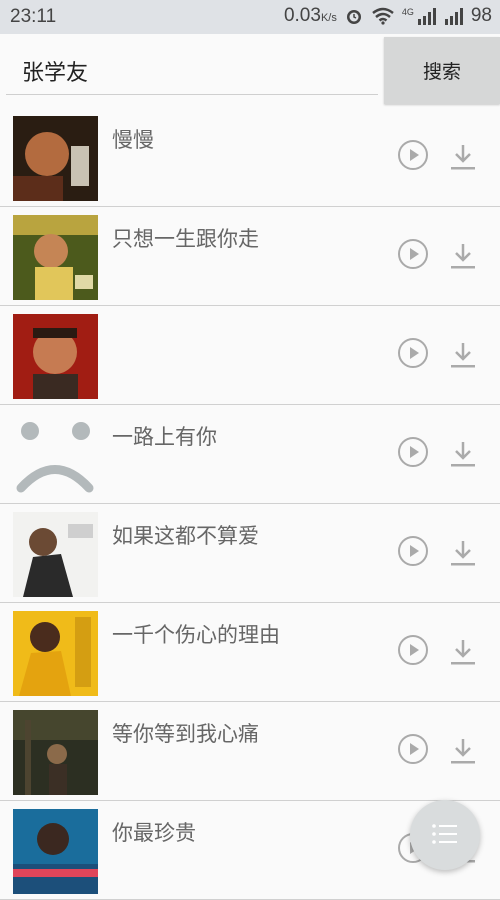 The width and height of the screenshot is (500, 900). Describe the element at coordinates (250, 157) in the screenshot. I see `list-item: 慢慢` at that location.